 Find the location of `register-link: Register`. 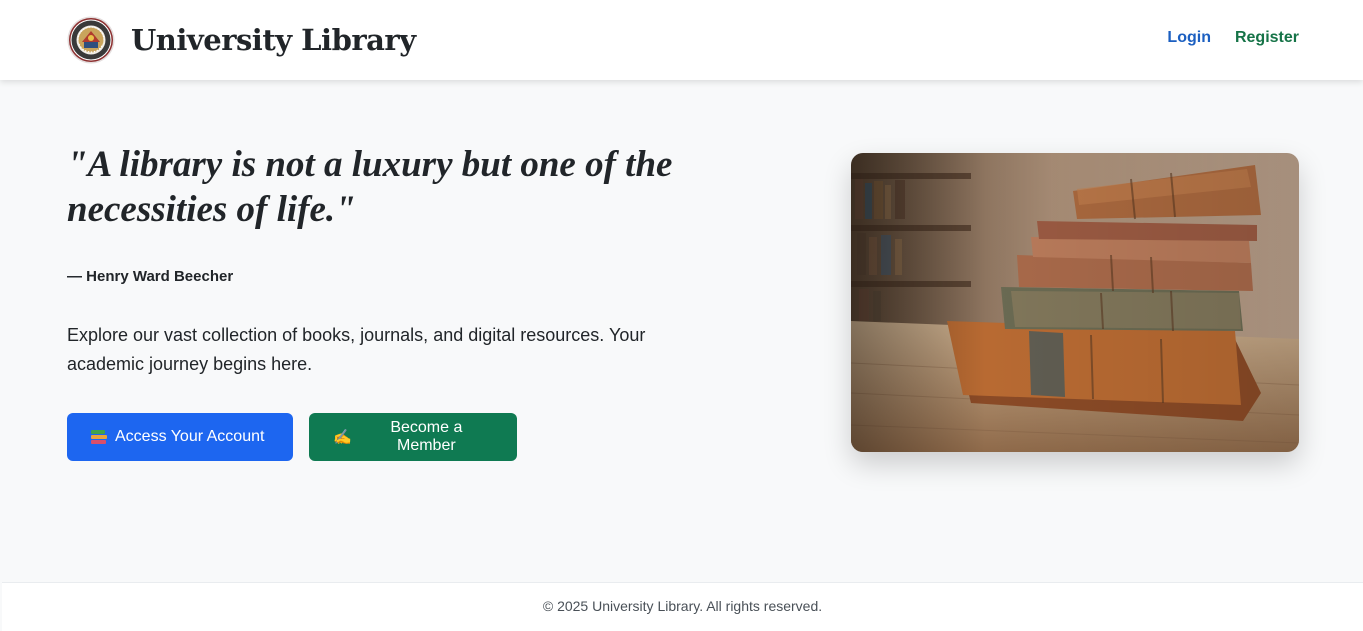

register-link: Register is located at coordinates (1267, 38).